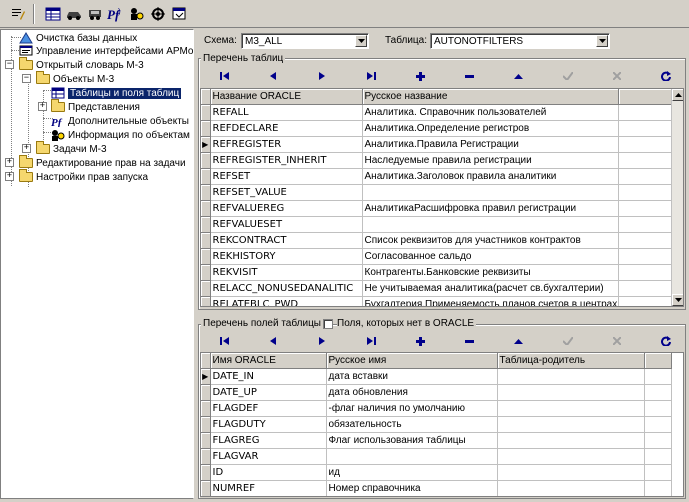 The image size is (689, 502). I want to click on table-cell: REFREGISTER_INHERIT, so click(286, 160).